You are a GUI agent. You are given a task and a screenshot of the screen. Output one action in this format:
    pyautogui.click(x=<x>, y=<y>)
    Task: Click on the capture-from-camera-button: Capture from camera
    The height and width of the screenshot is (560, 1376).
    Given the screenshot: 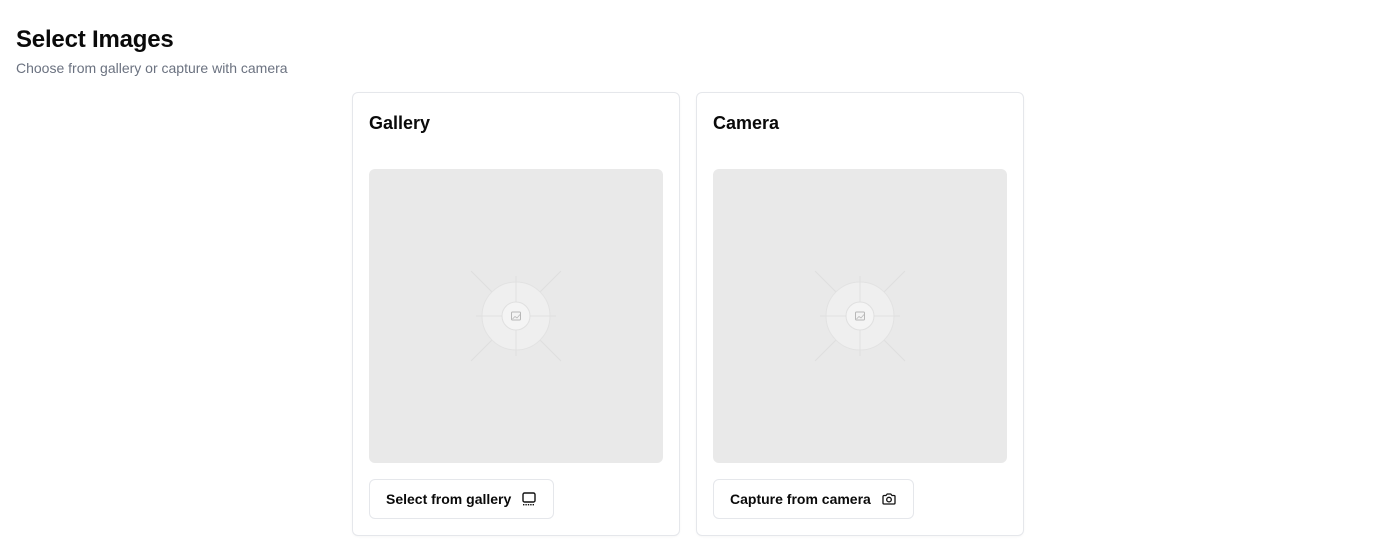 What is the action you would take?
    pyautogui.click(x=813, y=499)
    